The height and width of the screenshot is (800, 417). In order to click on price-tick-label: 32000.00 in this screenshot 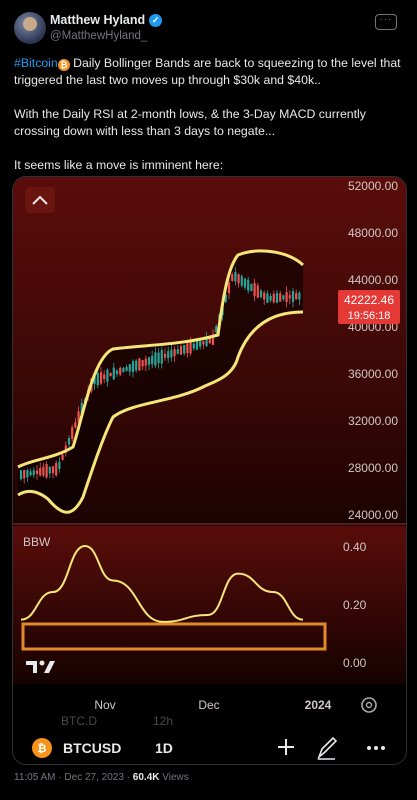, I will do `click(373, 421)`.